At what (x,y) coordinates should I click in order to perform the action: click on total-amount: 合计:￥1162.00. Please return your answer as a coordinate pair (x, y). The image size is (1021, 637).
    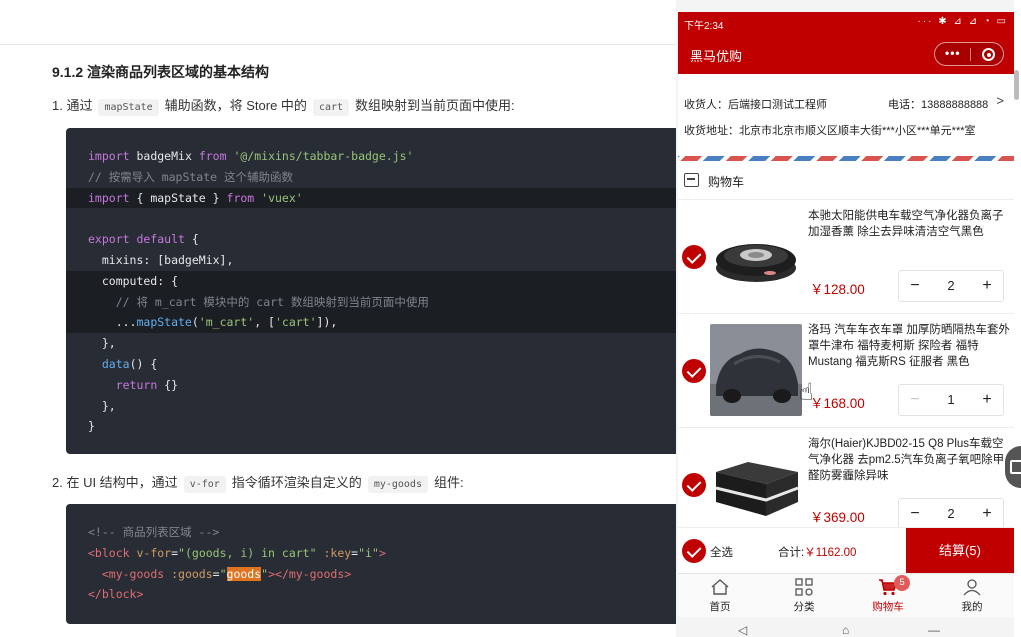
    Looking at the image, I should click on (817, 553).